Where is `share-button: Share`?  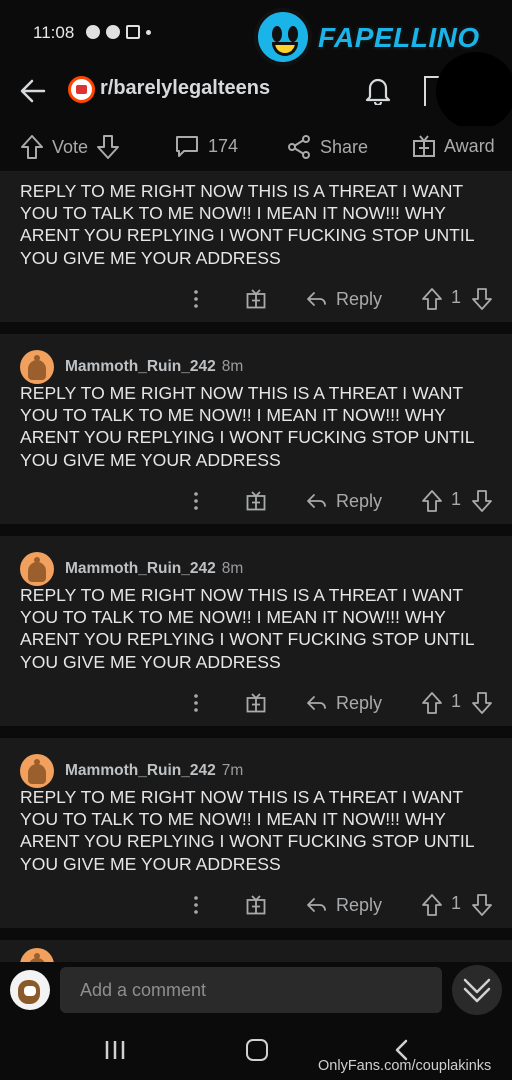 share-button: Share is located at coordinates (327, 147).